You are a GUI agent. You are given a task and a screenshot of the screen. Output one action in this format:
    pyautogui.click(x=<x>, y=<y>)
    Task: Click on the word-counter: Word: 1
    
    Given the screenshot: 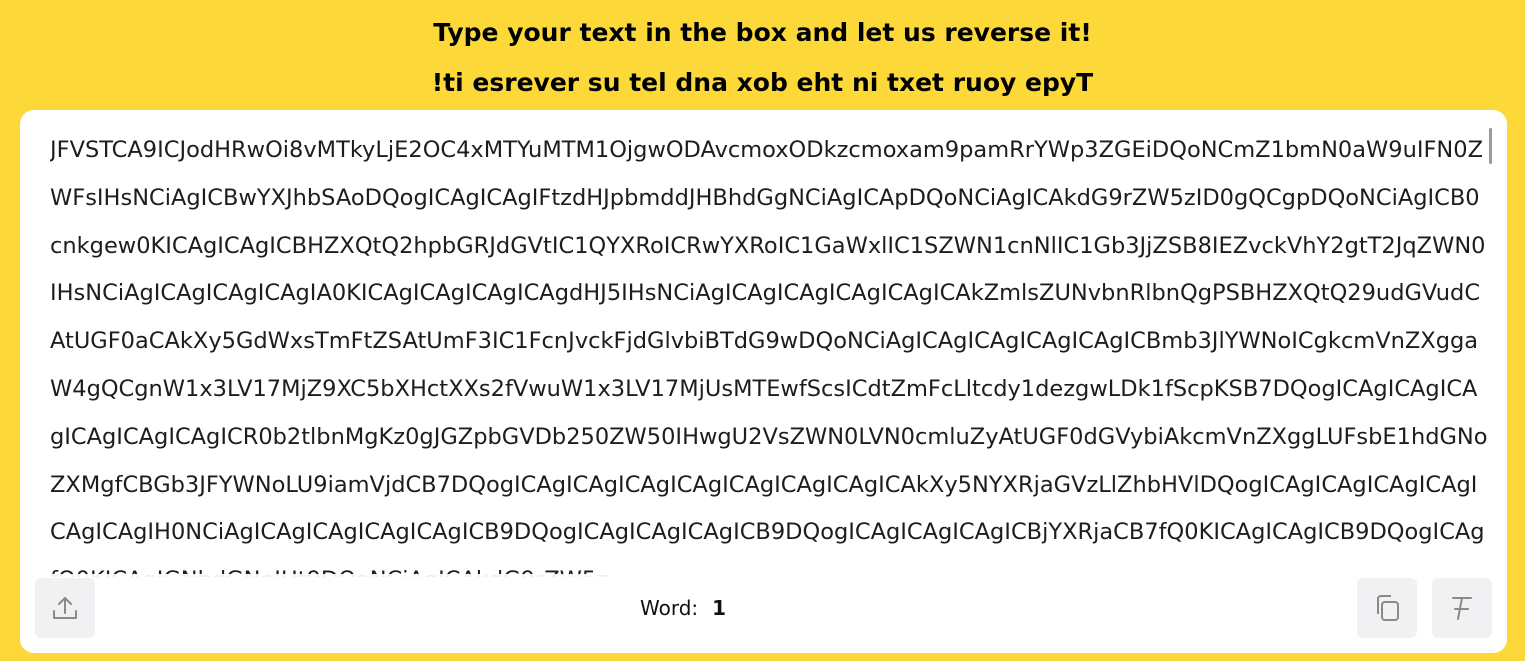 What is the action you would take?
    pyautogui.click(x=683, y=608)
    